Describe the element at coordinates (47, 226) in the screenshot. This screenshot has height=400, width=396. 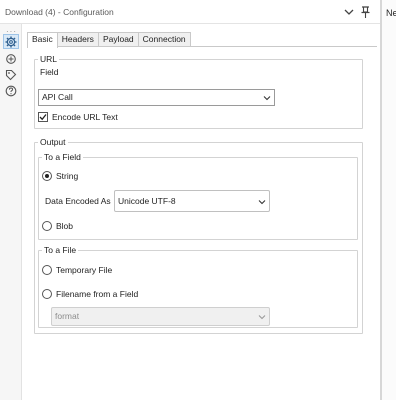
I see `blob-radio` at that location.